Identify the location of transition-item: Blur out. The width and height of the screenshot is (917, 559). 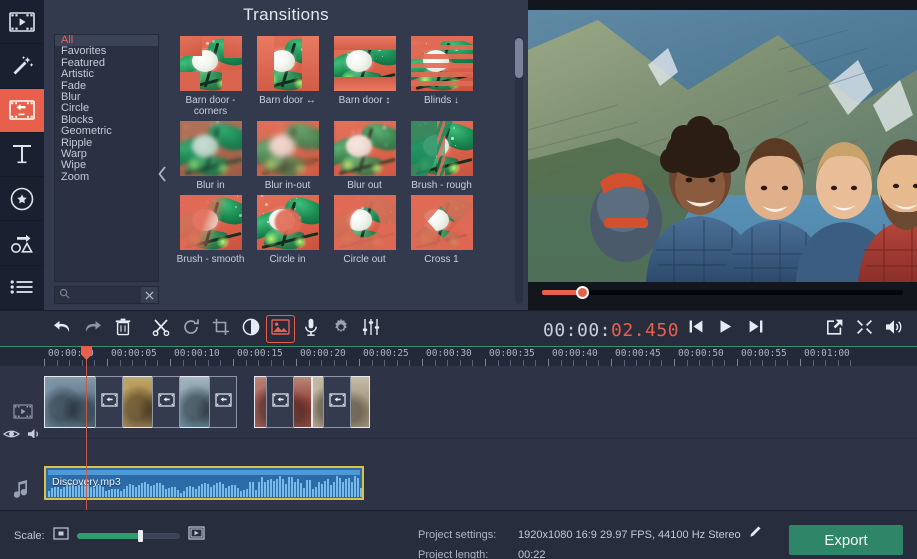
(364, 156).